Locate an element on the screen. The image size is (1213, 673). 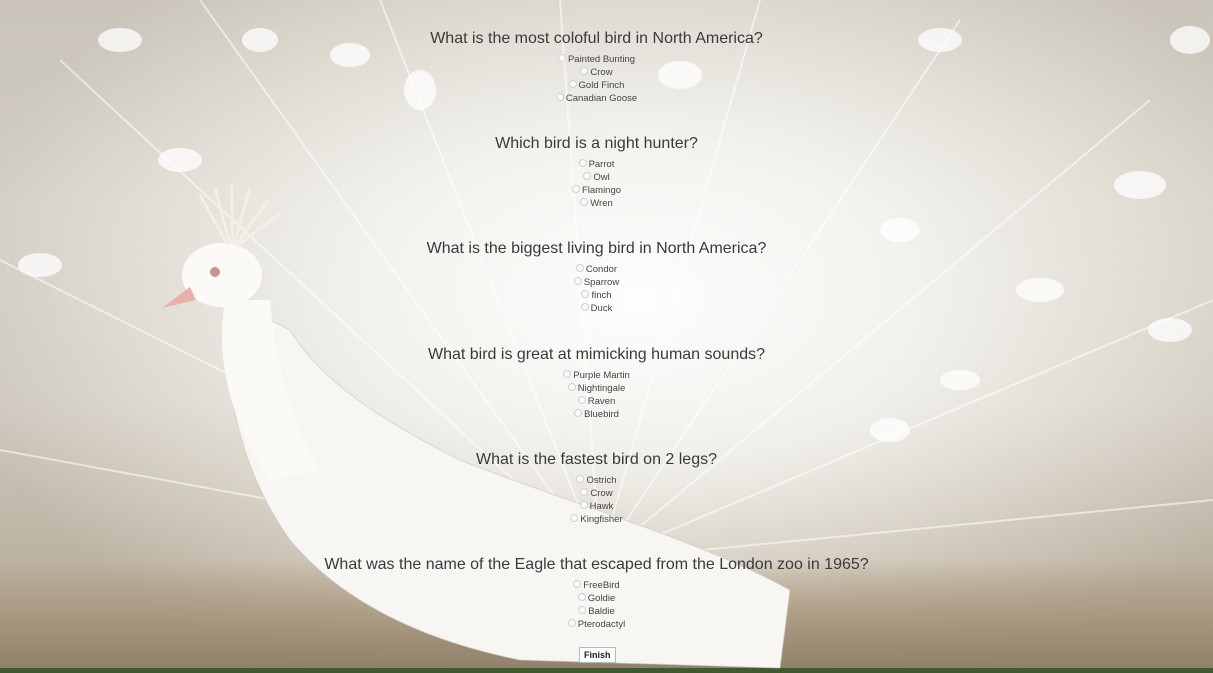
option-bluebird: Bluebird is located at coordinates (596, 414).